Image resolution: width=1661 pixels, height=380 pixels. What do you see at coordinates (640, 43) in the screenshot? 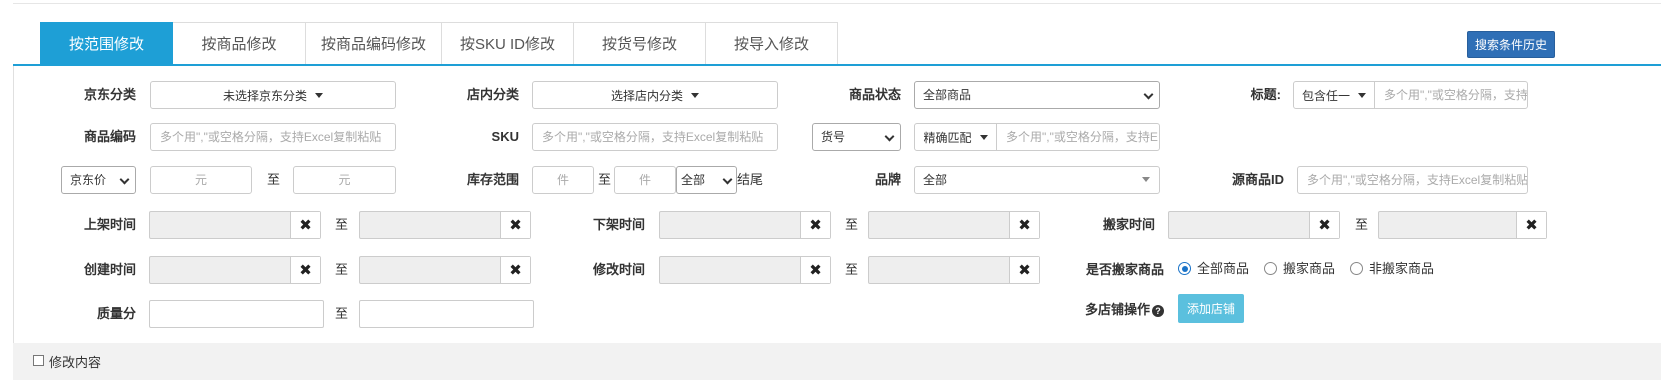
I see `tab-by-item-no: 按货号修改` at bounding box center [640, 43].